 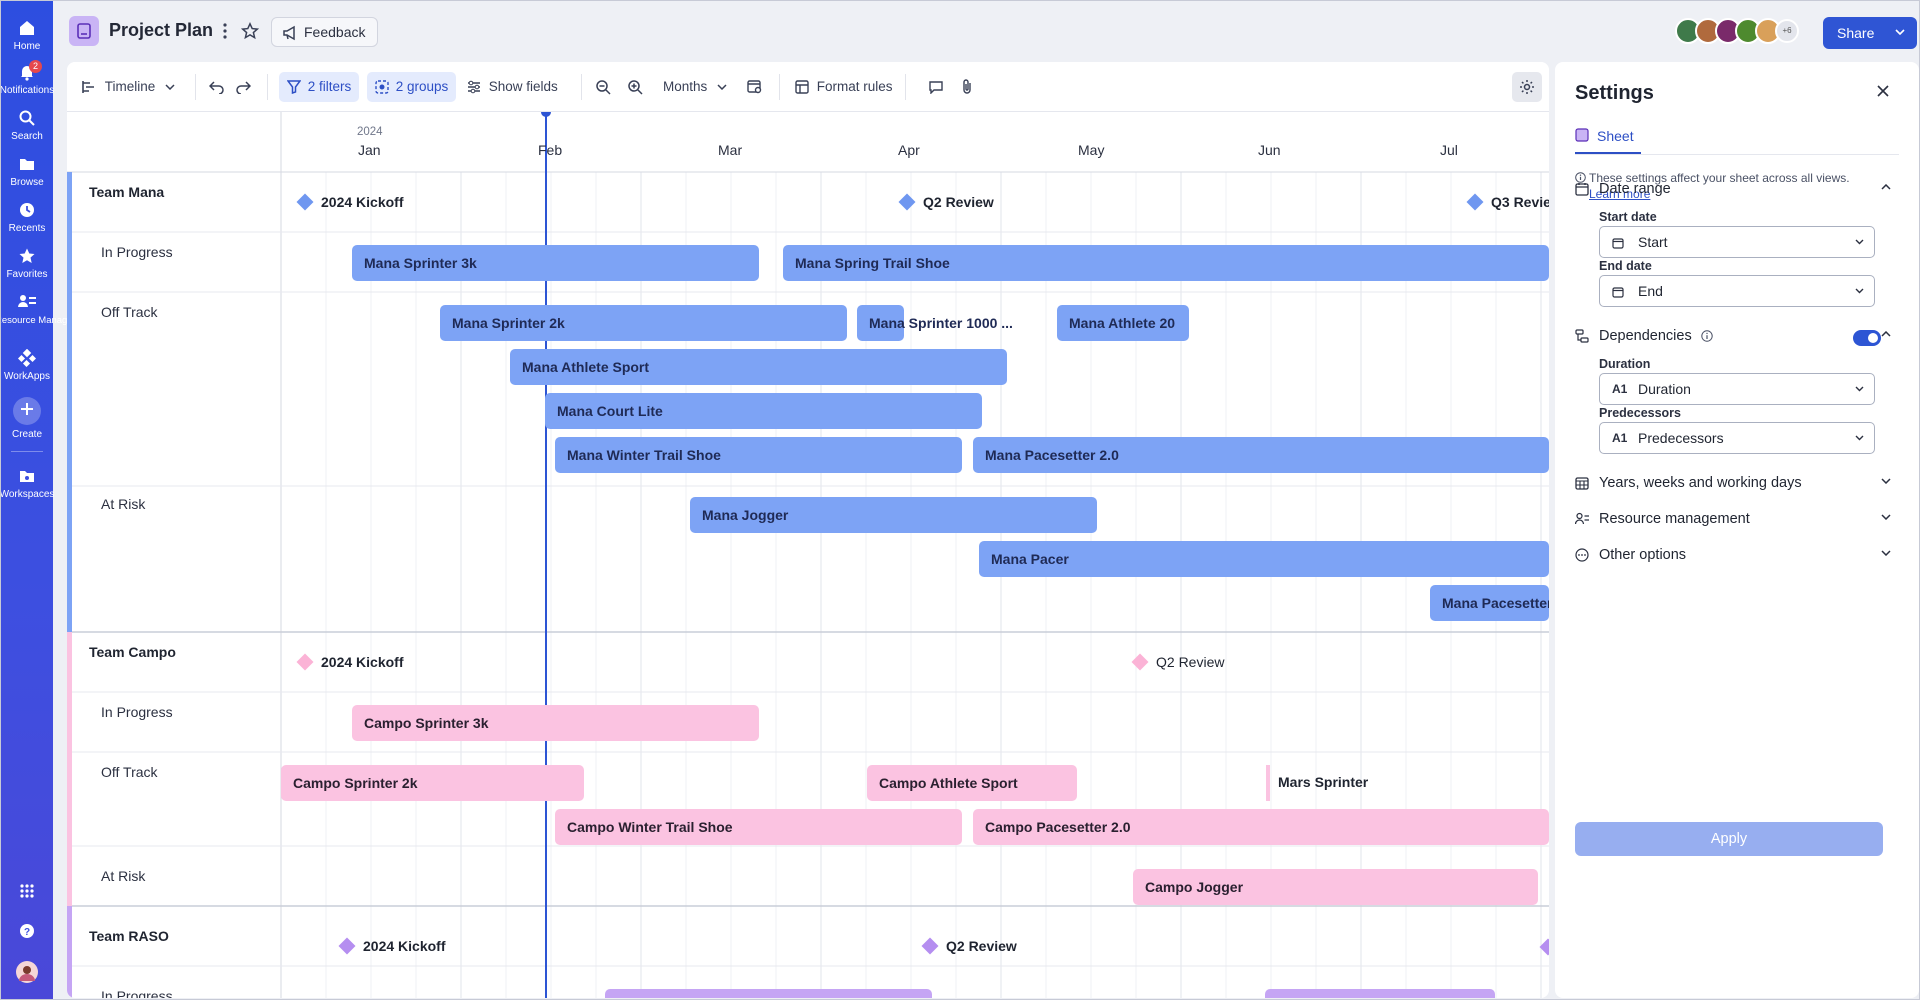 What do you see at coordinates (555, 263) in the screenshot?
I see `task-bar: Mana Sprinter 3k` at bounding box center [555, 263].